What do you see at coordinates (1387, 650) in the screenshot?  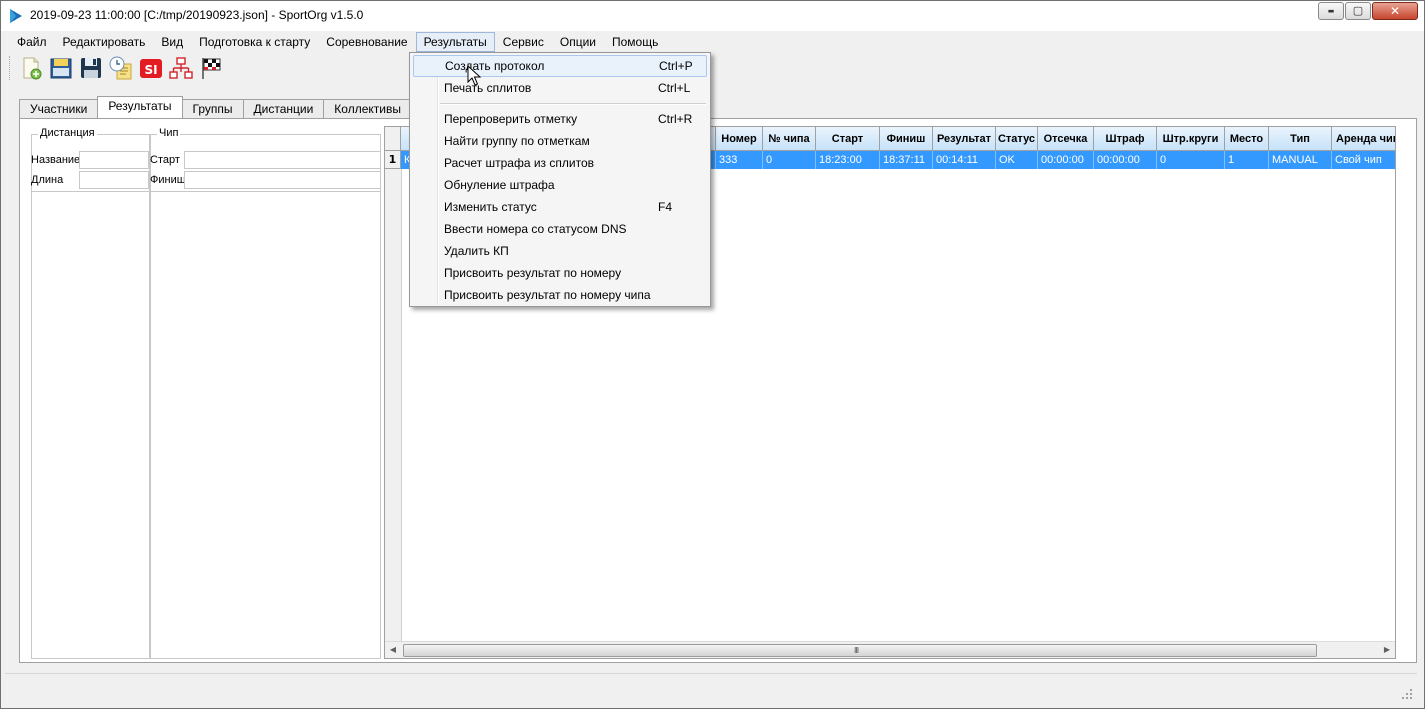 I see `scroll-right-icon: ▶` at bounding box center [1387, 650].